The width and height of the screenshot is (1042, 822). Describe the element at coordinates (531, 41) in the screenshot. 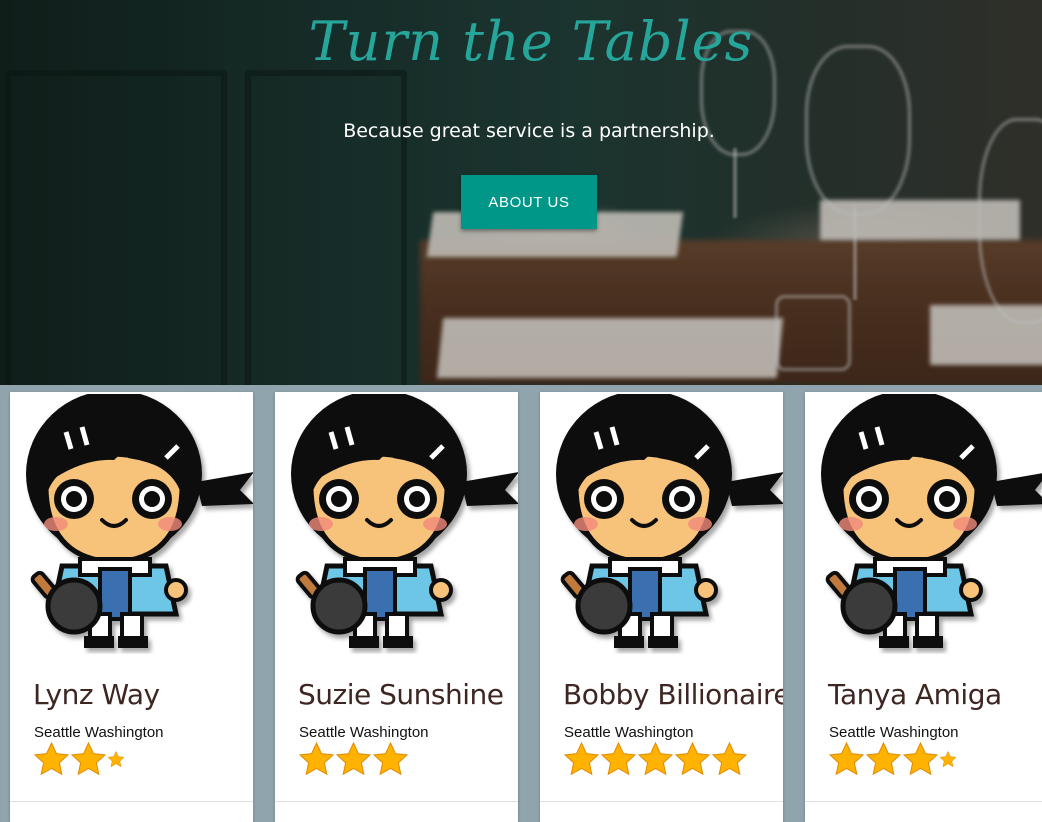

I see `site-title: Turn the Tables` at that location.